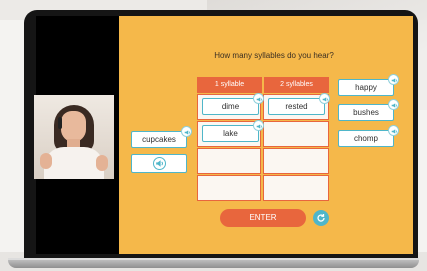 This screenshot has height=271, width=427. I want to click on word-chip-dime: dime, so click(233, 104).